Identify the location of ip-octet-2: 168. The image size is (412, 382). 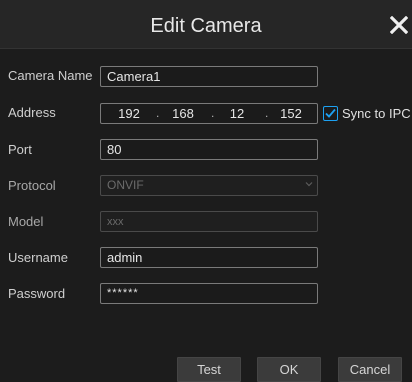
(183, 113).